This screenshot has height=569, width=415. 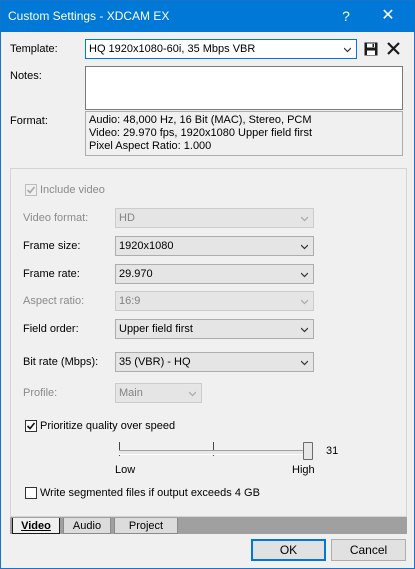 What do you see at coordinates (155, 362) in the screenshot?
I see `bit-rate-value: 35 (VBR) - HQ` at bounding box center [155, 362].